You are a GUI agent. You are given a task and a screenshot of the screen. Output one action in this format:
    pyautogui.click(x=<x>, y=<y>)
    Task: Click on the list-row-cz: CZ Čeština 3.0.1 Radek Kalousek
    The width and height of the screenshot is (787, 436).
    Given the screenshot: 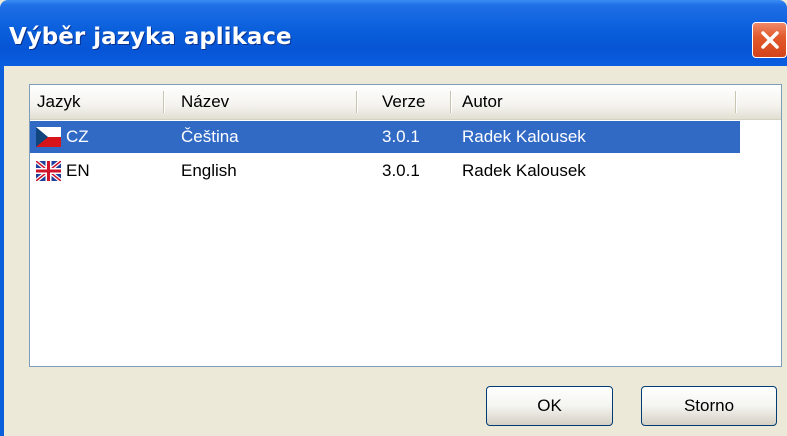 What is the action you would take?
    pyautogui.click(x=385, y=137)
    